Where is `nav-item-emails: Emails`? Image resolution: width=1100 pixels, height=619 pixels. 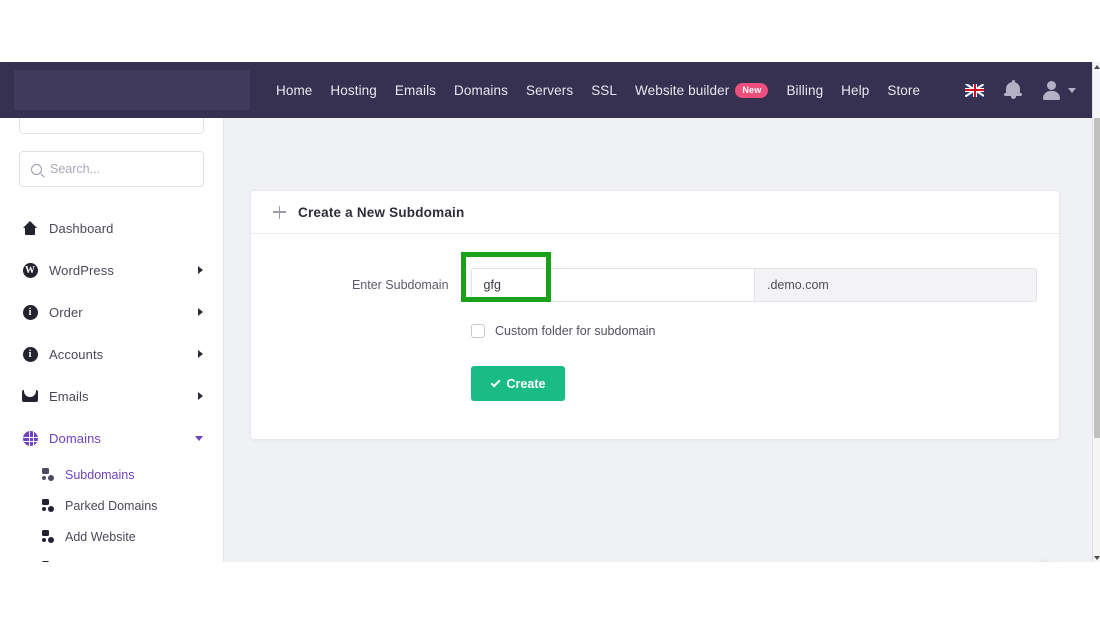
nav-item-emails: Emails is located at coordinates (415, 90).